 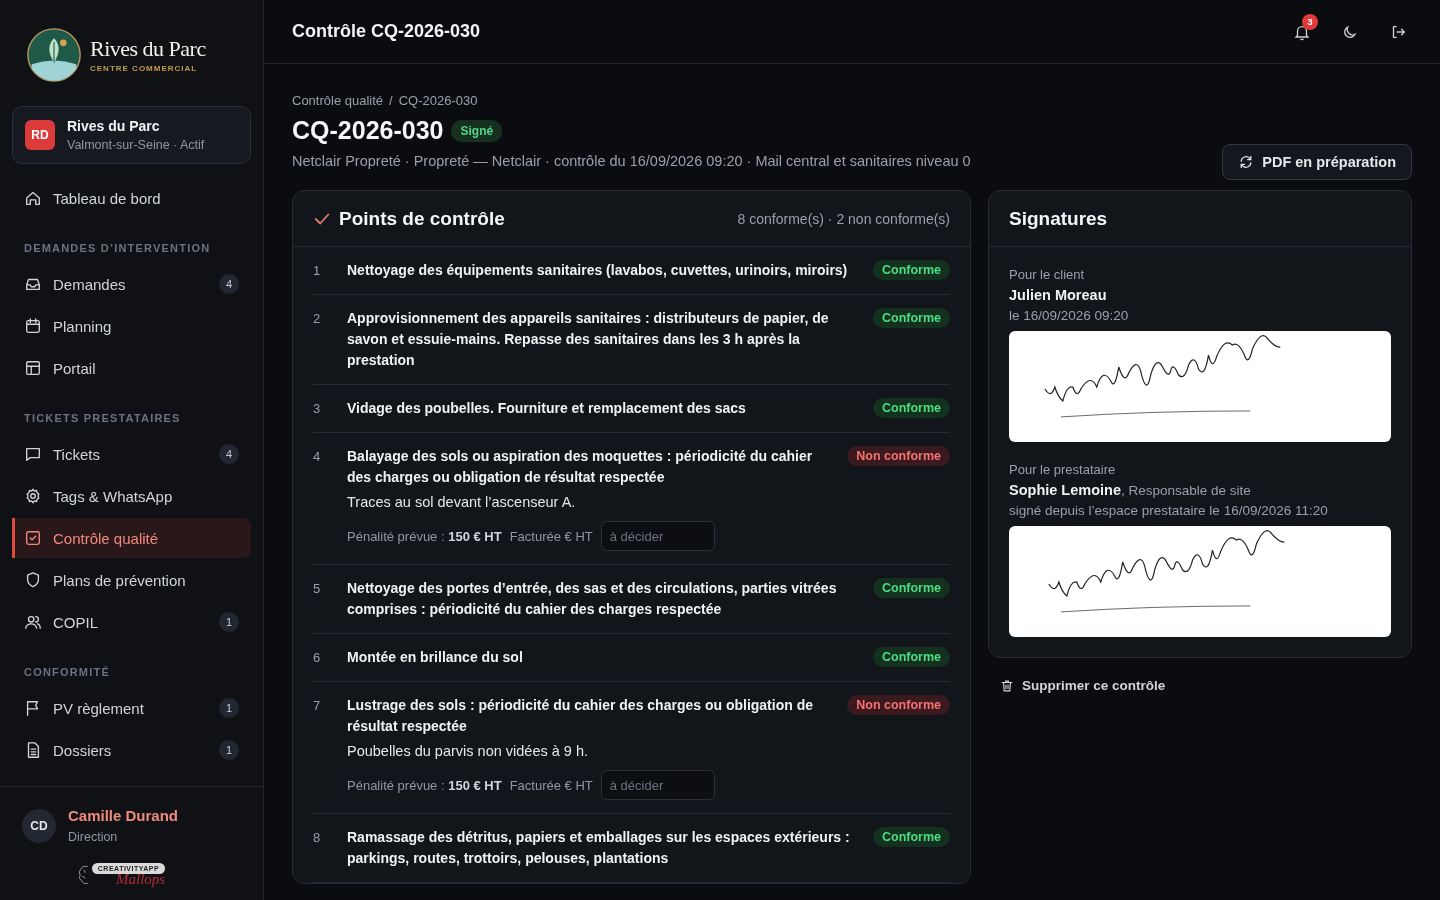 What do you see at coordinates (131, 454) in the screenshot?
I see `sidebar-item: Tickets 4` at bounding box center [131, 454].